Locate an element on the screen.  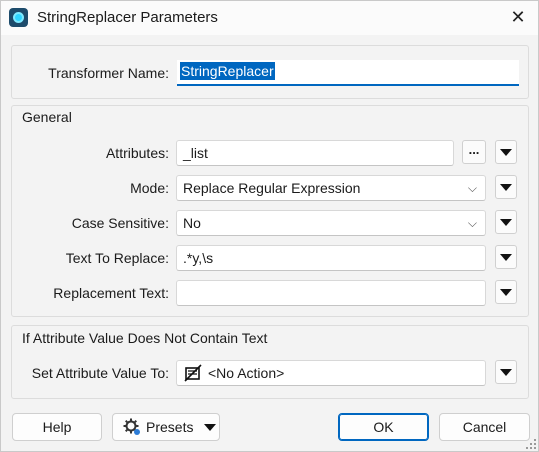
case-sensitive-label: Case Sensitive: is located at coordinates (120, 223).